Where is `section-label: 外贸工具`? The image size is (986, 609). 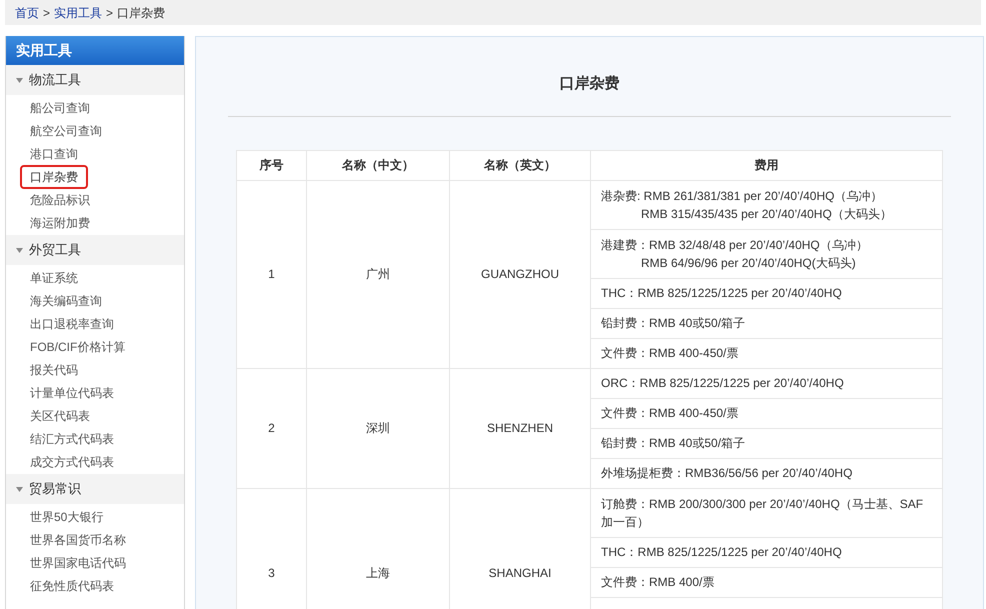
section-label: 外贸工具 is located at coordinates (55, 250).